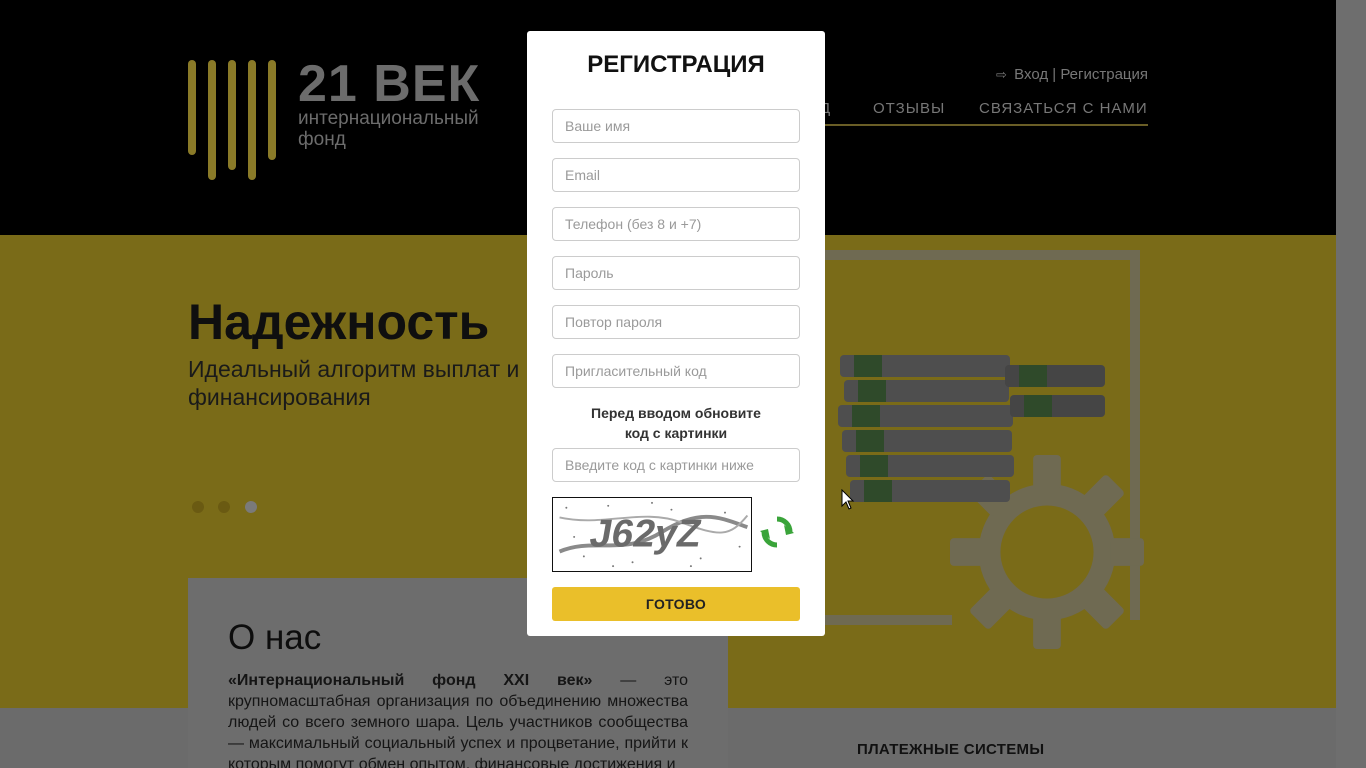  Describe the element at coordinates (1081, 74) in the screenshot. I see `auth-links-text: Вход | Регистрация` at that location.